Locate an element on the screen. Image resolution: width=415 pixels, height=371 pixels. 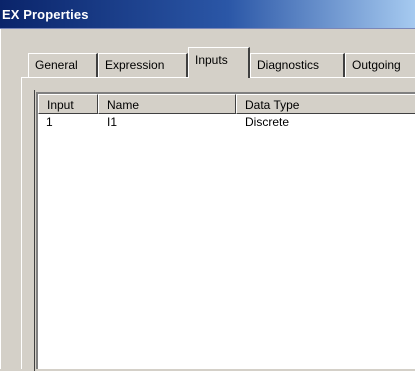
tab-diagnostics: Diagnostics is located at coordinates (297, 65).